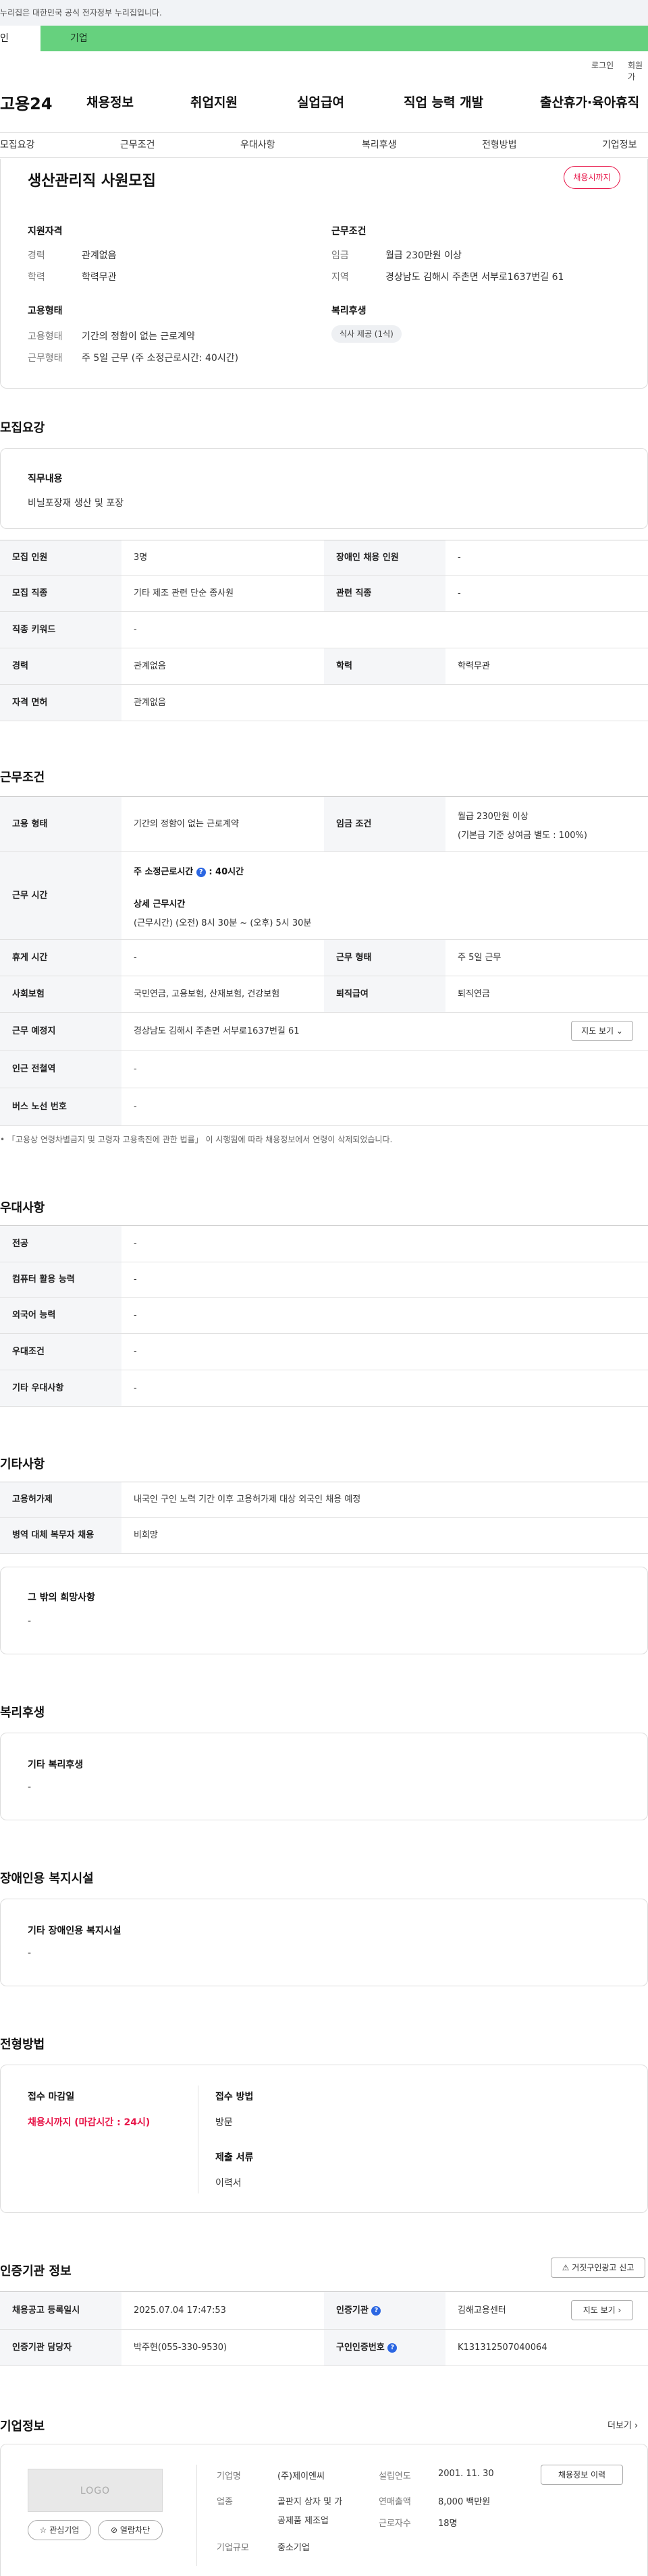 This screenshot has width=648, height=2576. Describe the element at coordinates (379, 145) in the screenshot. I see `anchor-welfare: 복리후생` at that location.